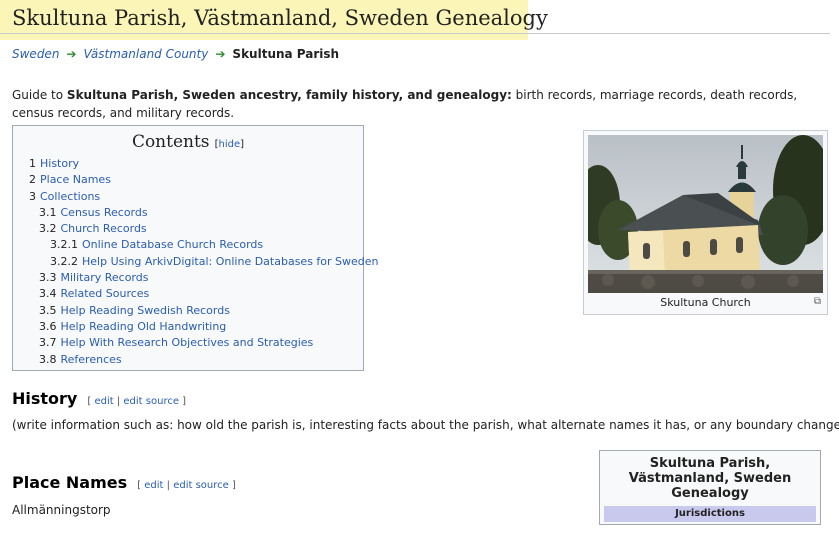 This screenshot has width=839, height=533. I want to click on section-heading-history: History [ edit | edit source ], so click(99, 398).